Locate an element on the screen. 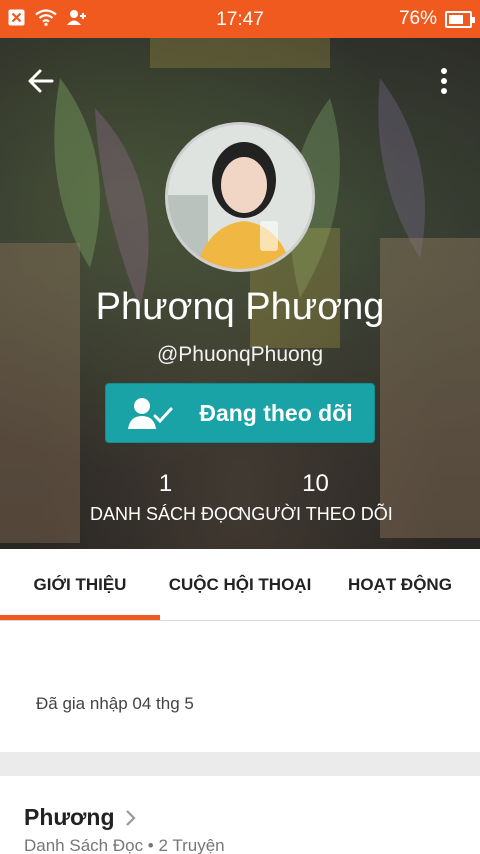 The width and height of the screenshot is (480, 854). tab-about: GIỚI THIỆU is located at coordinates (80, 585).